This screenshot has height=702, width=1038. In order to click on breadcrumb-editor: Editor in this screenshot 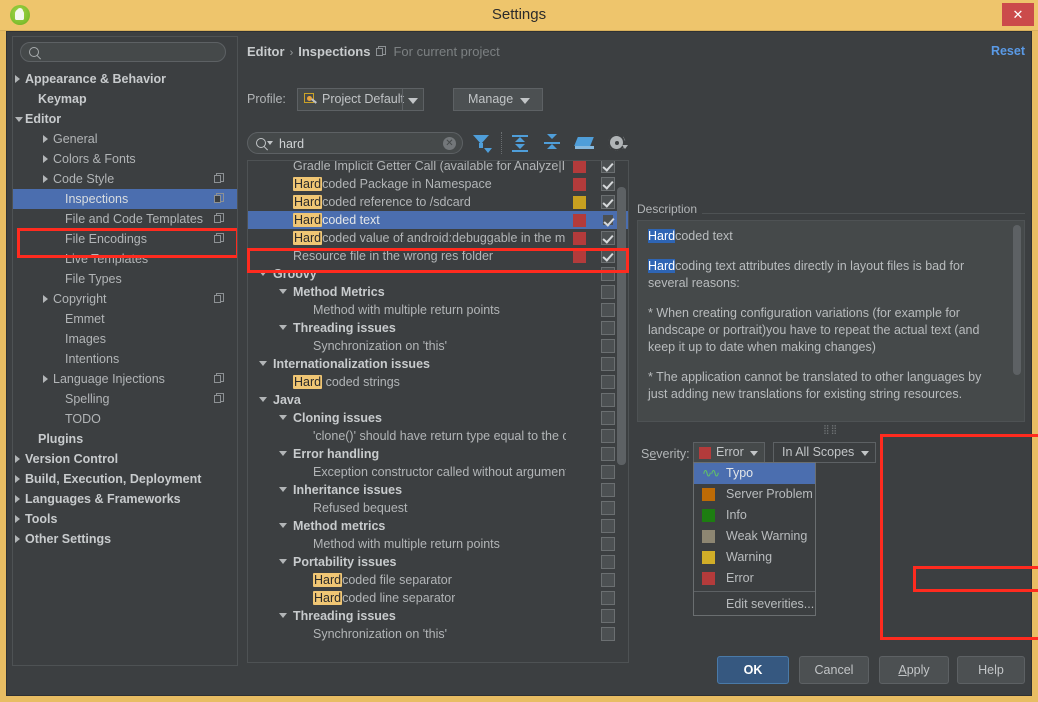, I will do `click(266, 51)`.